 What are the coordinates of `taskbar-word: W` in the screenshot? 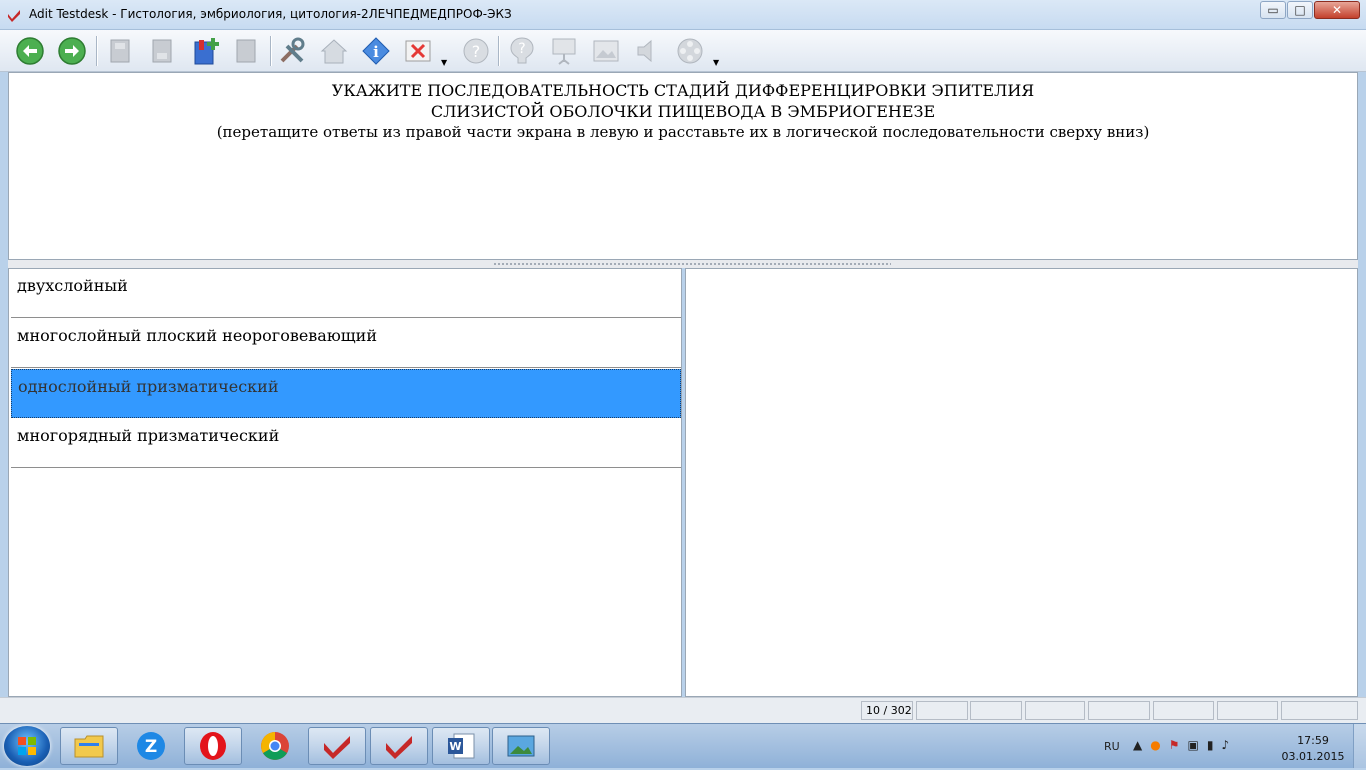 It's located at (461, 746).